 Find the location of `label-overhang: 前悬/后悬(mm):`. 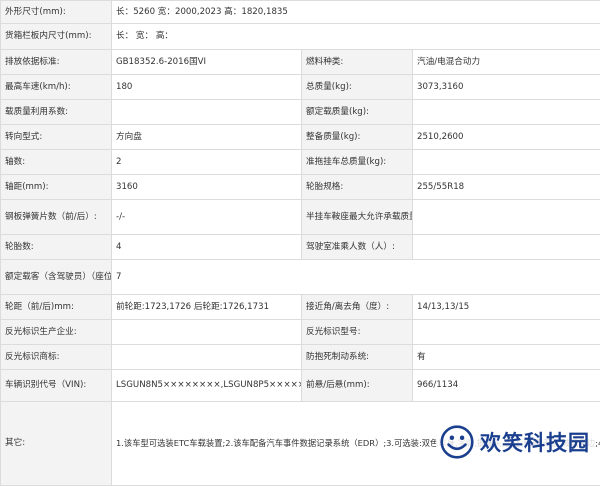

label-overhang: 前悬/后悬(mm): is located at coordinates (357, 386).